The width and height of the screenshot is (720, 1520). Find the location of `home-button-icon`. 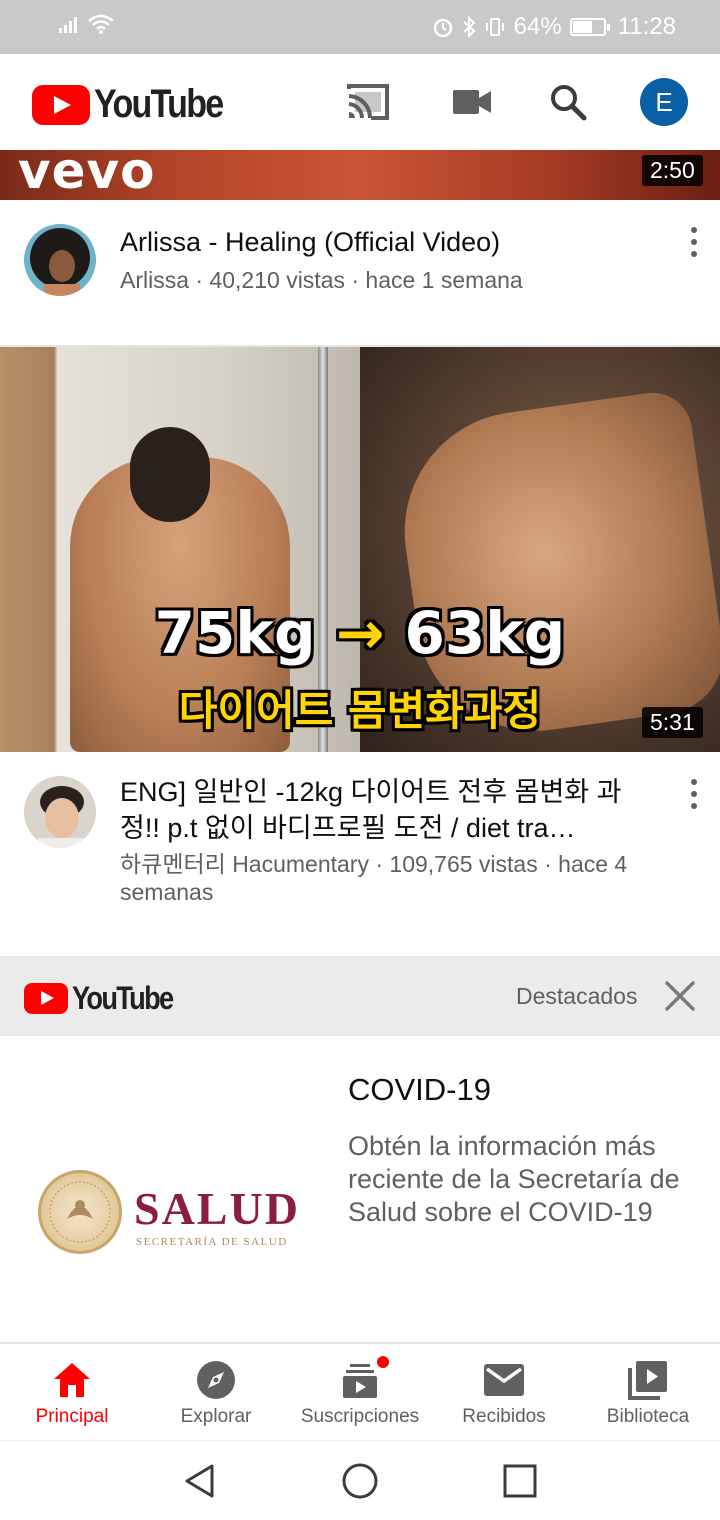

home-button-icon is located at coordinates (360, 1481).